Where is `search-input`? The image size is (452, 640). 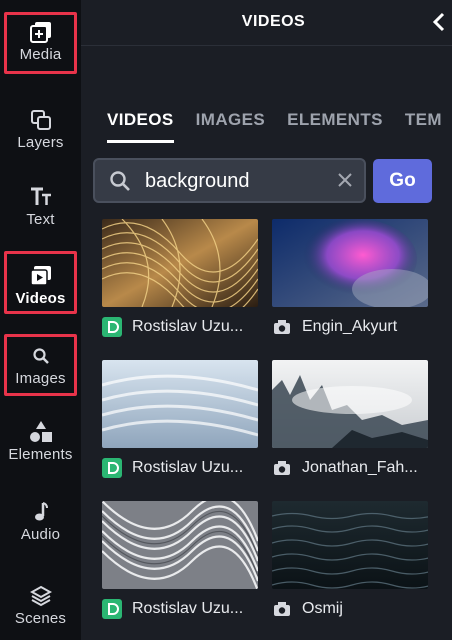
search-input is located at coordinates (240, 181).